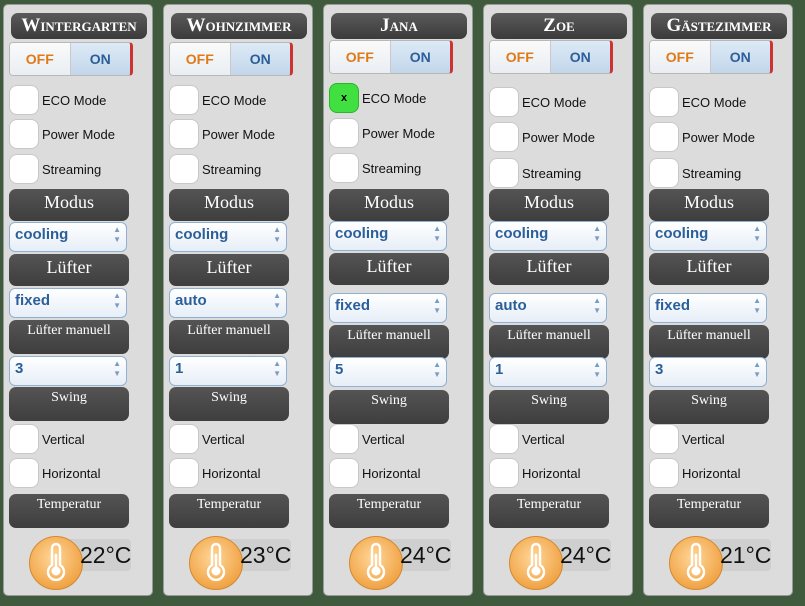 This screenshot has width=805, height=606. Describe the element at coordinates (19, 368) in the screenshot. I see `luefter-manuell-value: 3` at that location.